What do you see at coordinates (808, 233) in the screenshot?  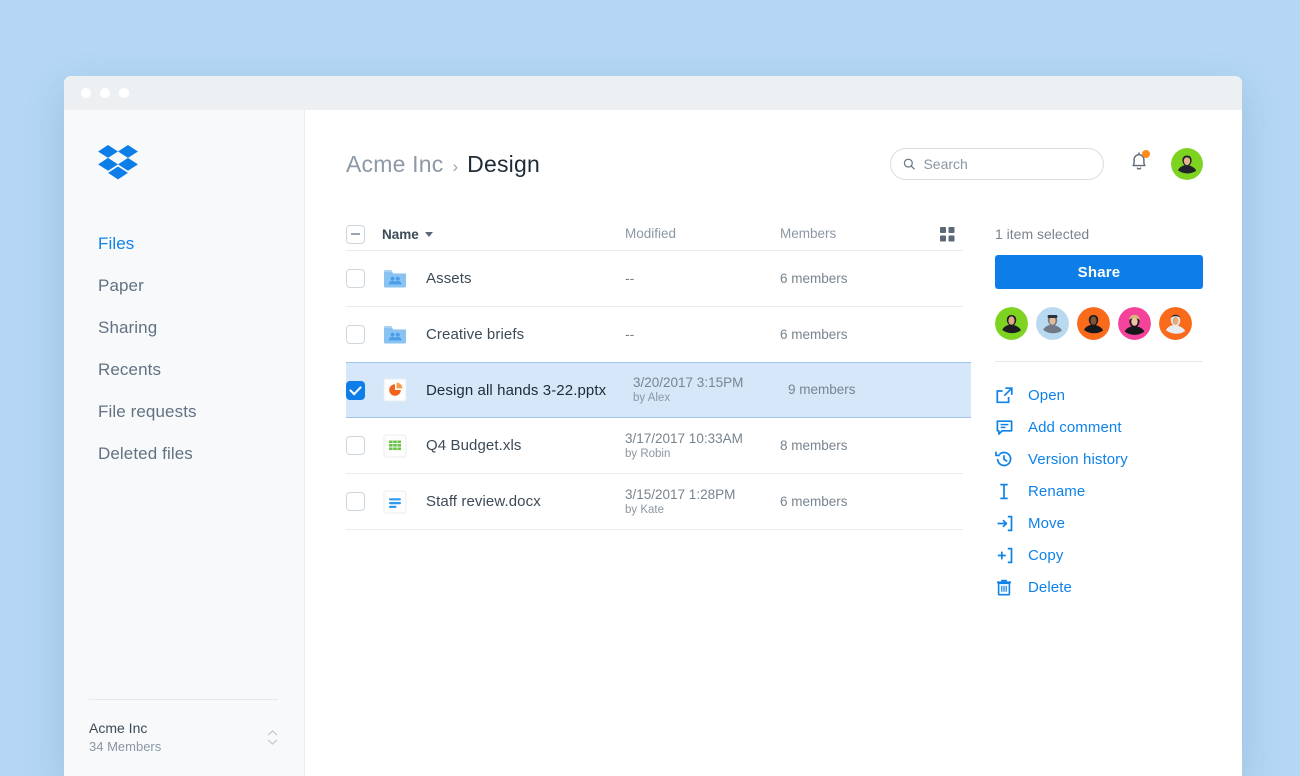 I see `column-label-members: Members` at bounding box center [808, 233].